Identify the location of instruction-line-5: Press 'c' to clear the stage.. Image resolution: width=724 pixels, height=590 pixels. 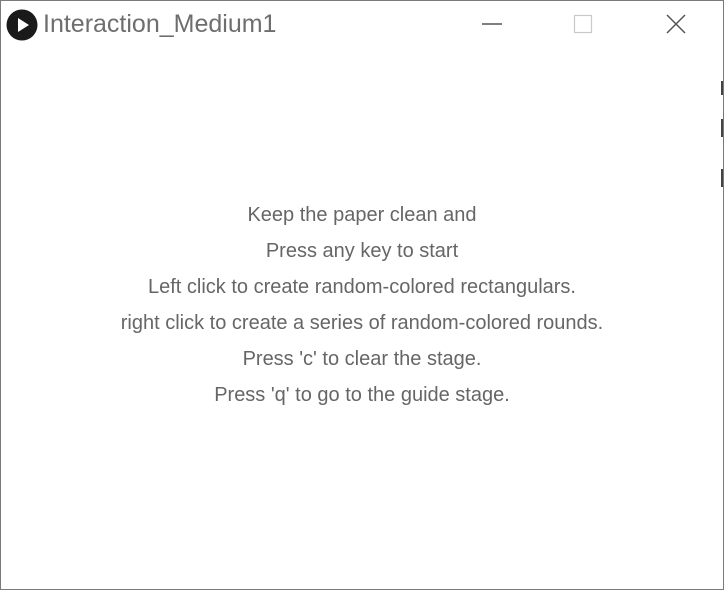
(362, 359).